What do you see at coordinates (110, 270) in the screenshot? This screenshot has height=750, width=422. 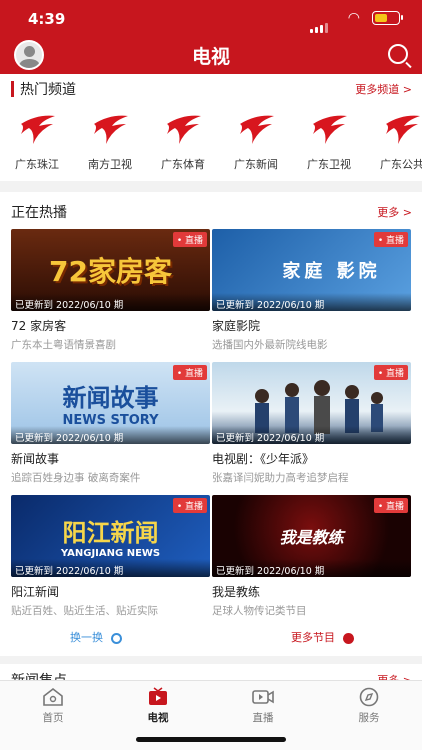 I see `program-thumbnail: 72家房客 • 直播 已更新到 2022/06/10 期` at bounding box center [110, 270].